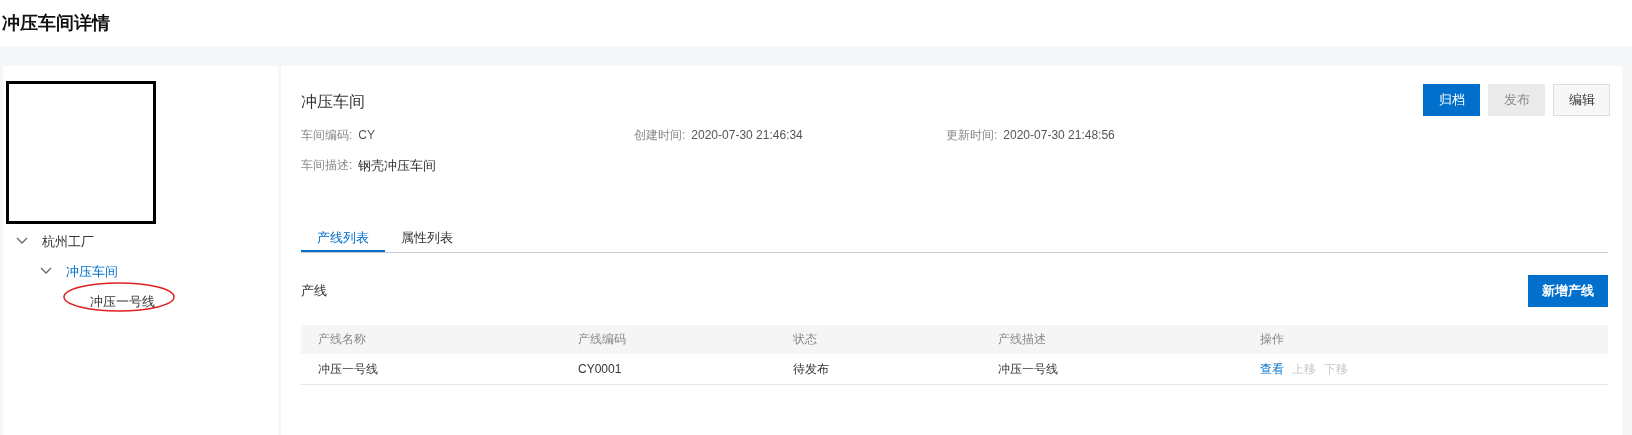 This screenshot has width=1632, height=435. Describe the element at coordinates (747, 135) in the screenshot. I see `field-value: 2020-07-30 21:46:34` at that location.